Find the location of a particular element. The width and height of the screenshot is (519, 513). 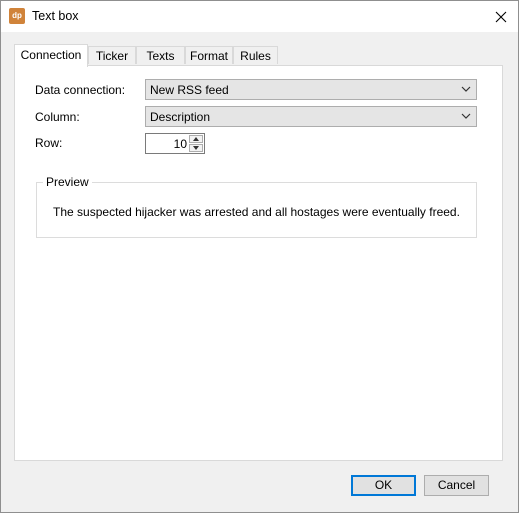

arrow-up-icon is located at coordinates (196, 139).